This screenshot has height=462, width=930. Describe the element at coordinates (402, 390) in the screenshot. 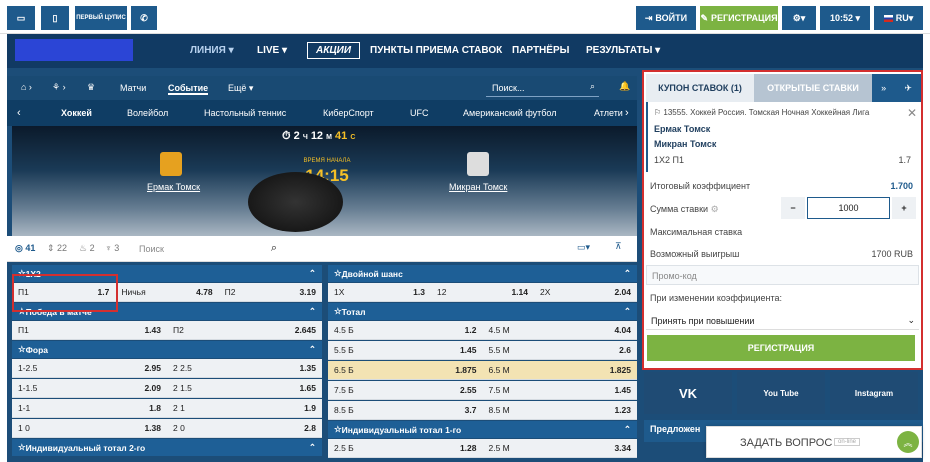

I see `odds-value: 2.55` at that location.